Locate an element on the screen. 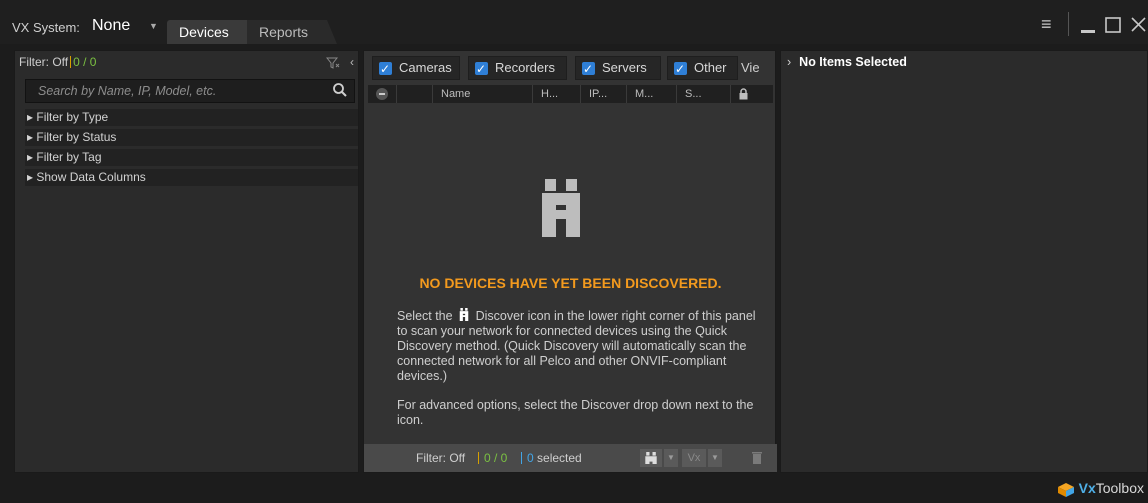 The width and height of the screenshot is (1148, 503). cameras-checkbox: Cameras is located at coordinates (416, 68).